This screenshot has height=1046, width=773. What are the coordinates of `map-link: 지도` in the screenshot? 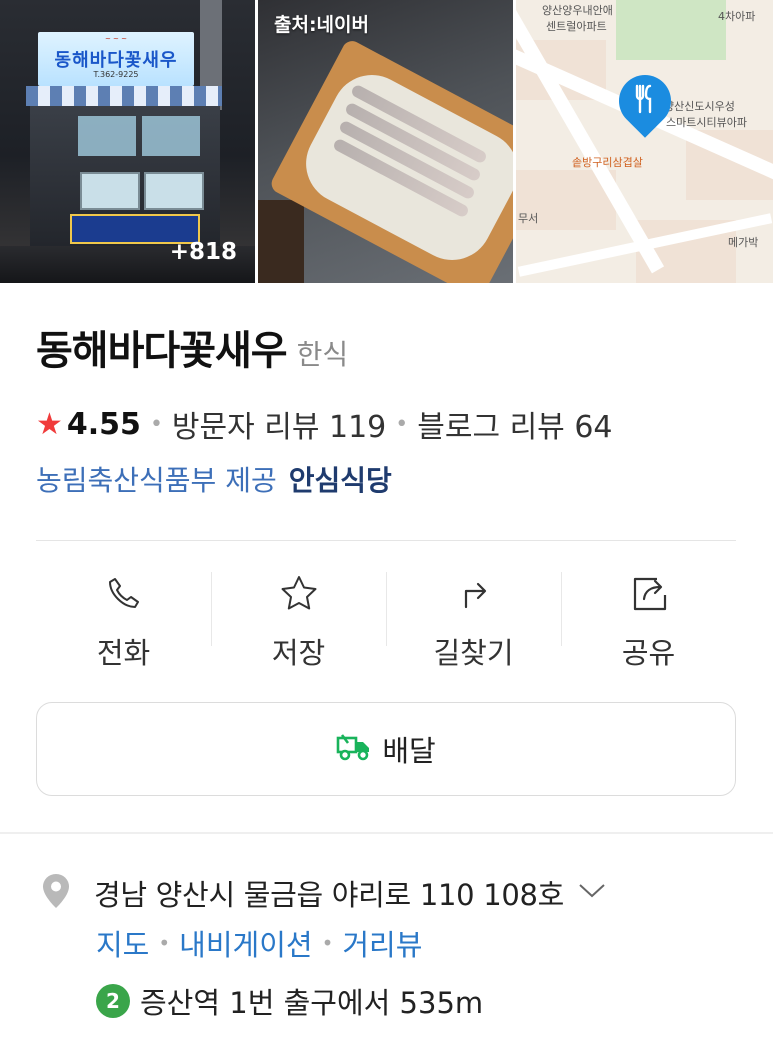 It's located at (122, 943).